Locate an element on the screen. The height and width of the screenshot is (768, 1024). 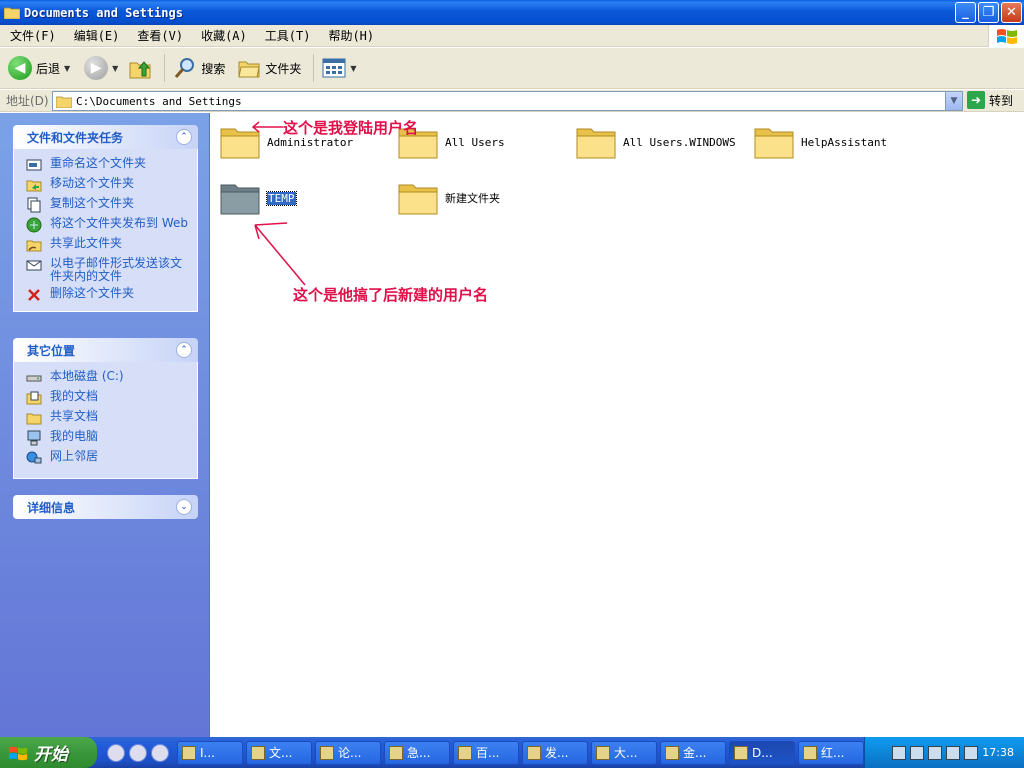
search-label: 搜索 is located at coordinates (213, 68).